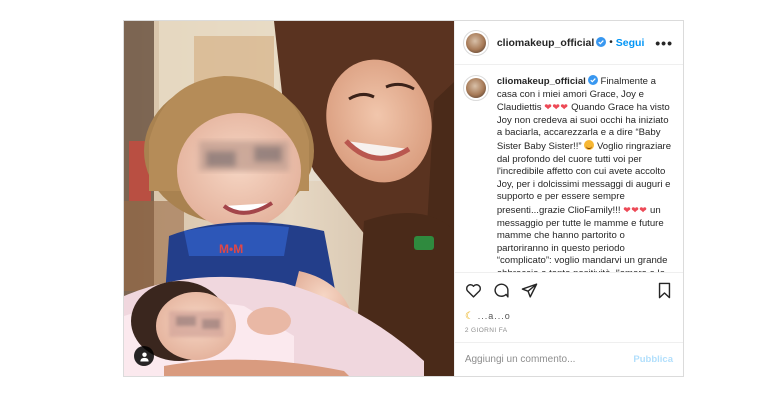 This screenshot has height=400, width=768. I want to click on post-header: cliomakeup_official • Segui •••, so click(568, 43).